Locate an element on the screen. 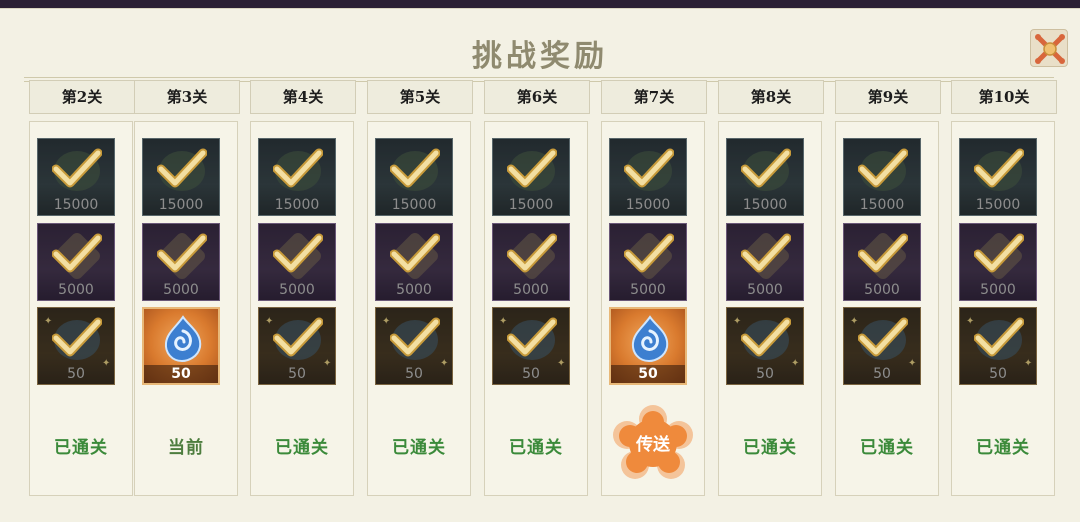 The height and width of the screenshot is (522, 1080). stage-label: 第5关 is located at coordinates (420, 97).